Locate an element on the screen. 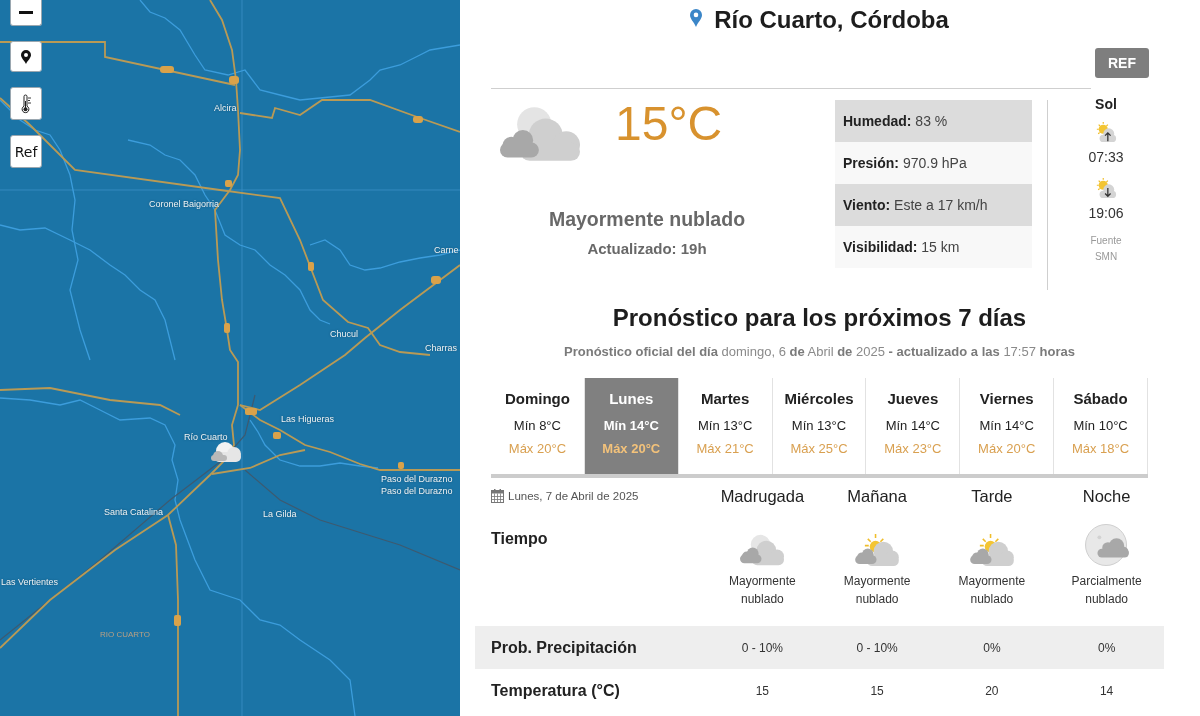  column-header: Madrugada is located at coordinates (762, 496).